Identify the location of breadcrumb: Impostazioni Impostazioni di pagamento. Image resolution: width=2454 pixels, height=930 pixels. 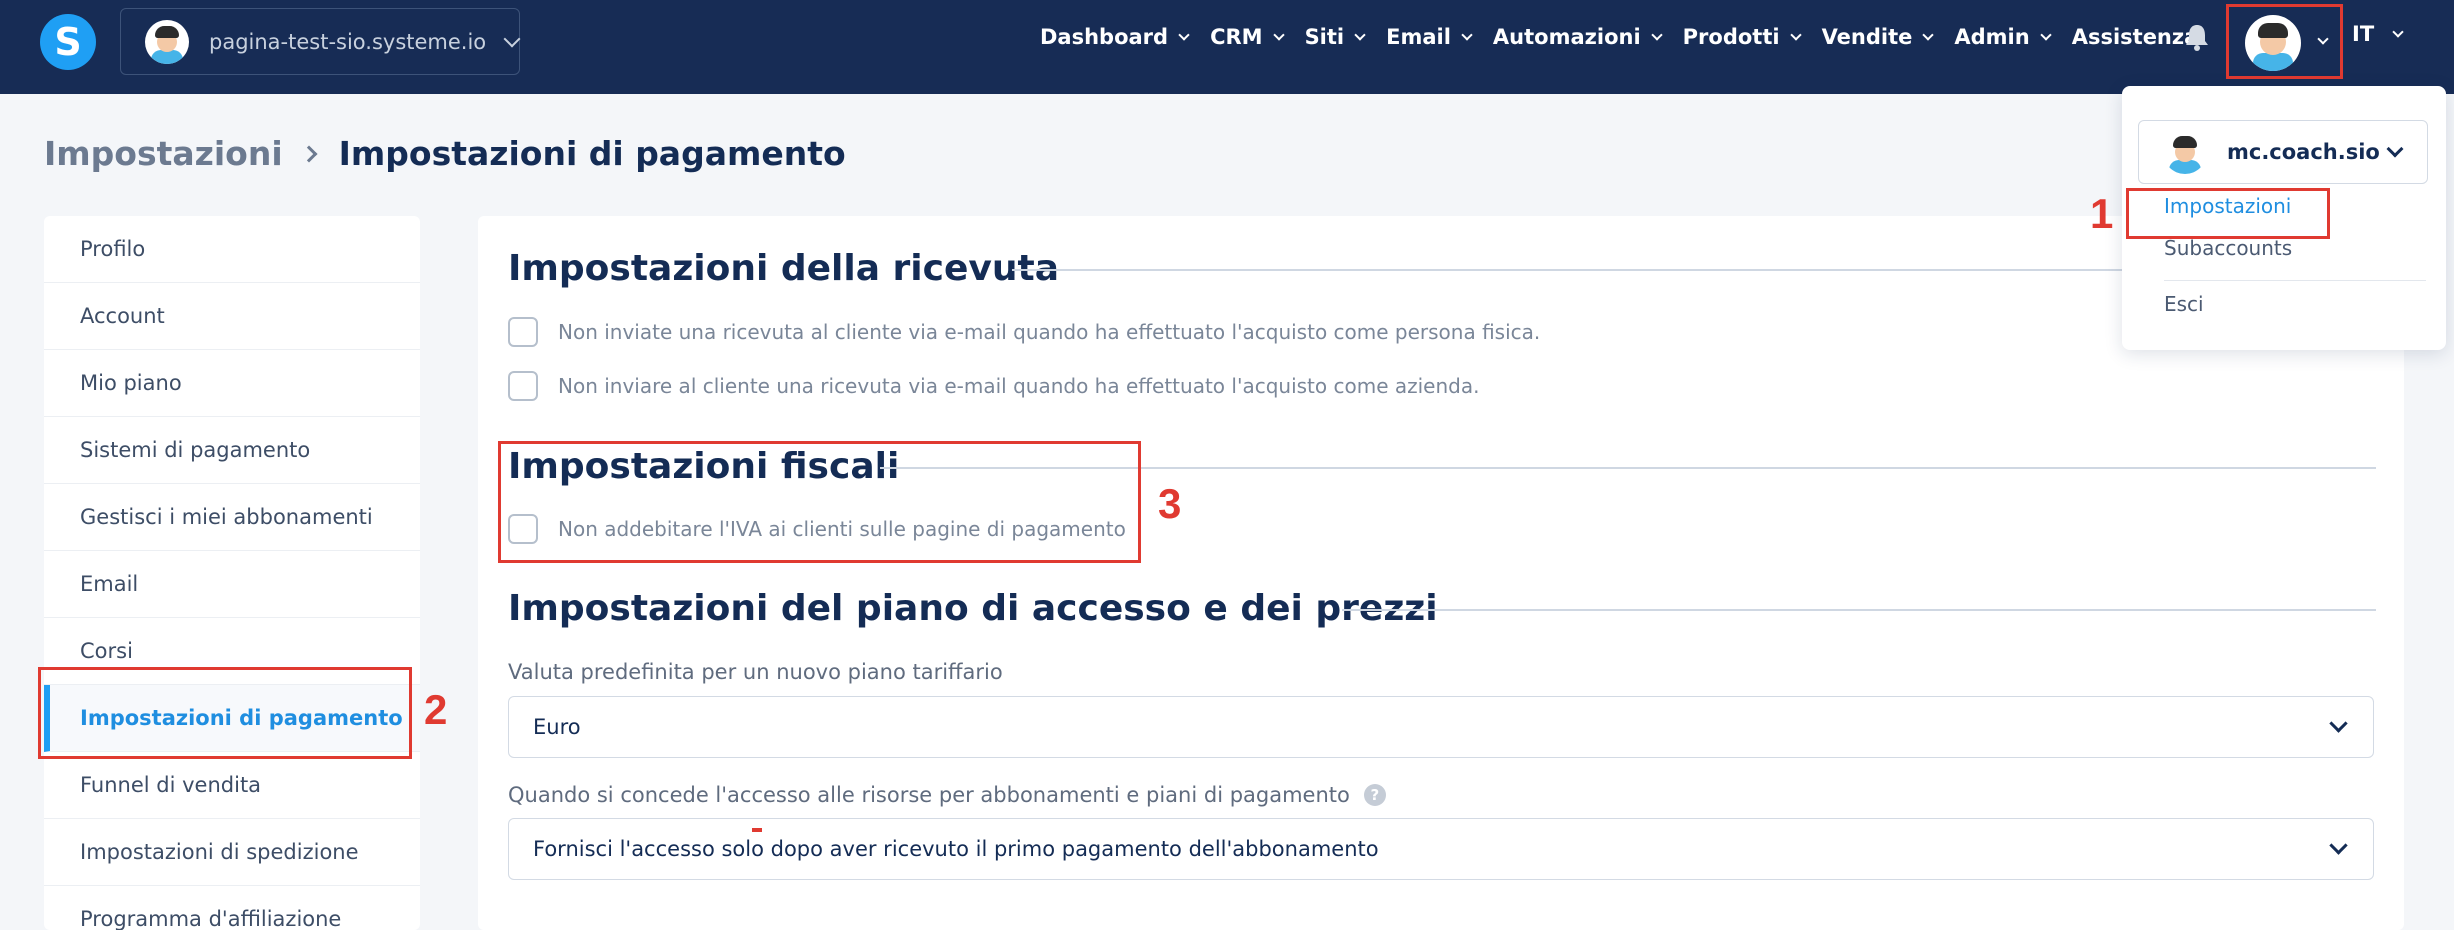
(445, 153).